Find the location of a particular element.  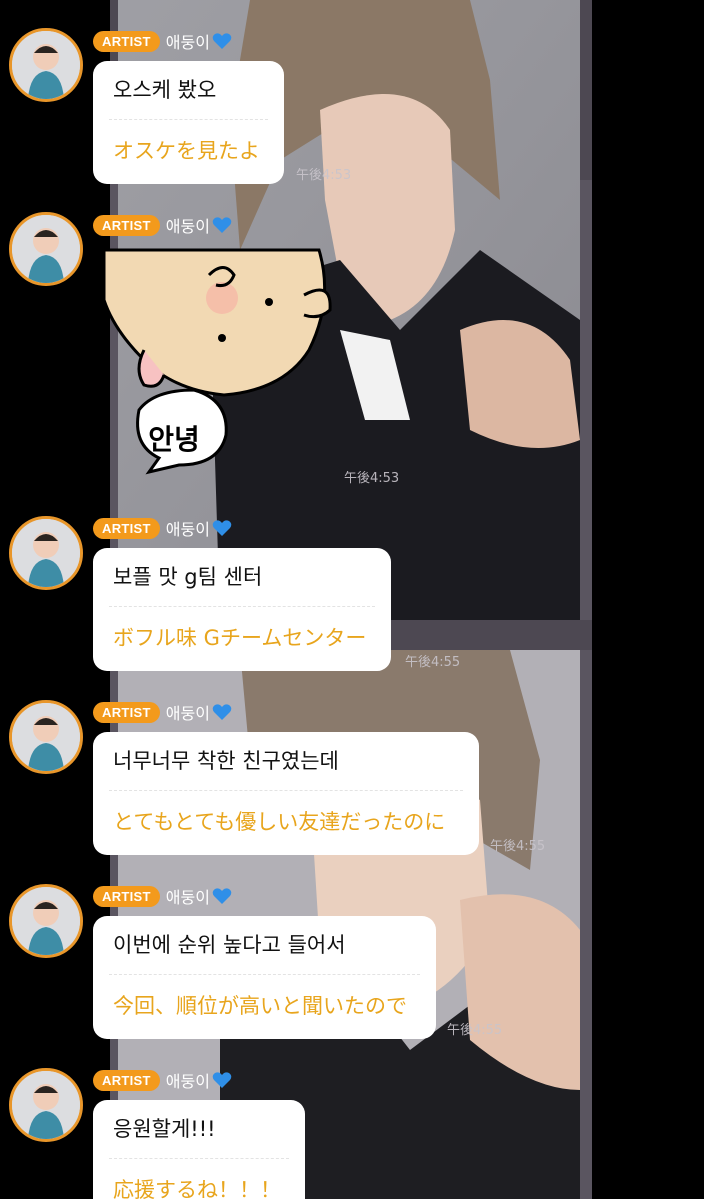

message-korean: 오스케 봤오 is located at coordinates (165, 90).